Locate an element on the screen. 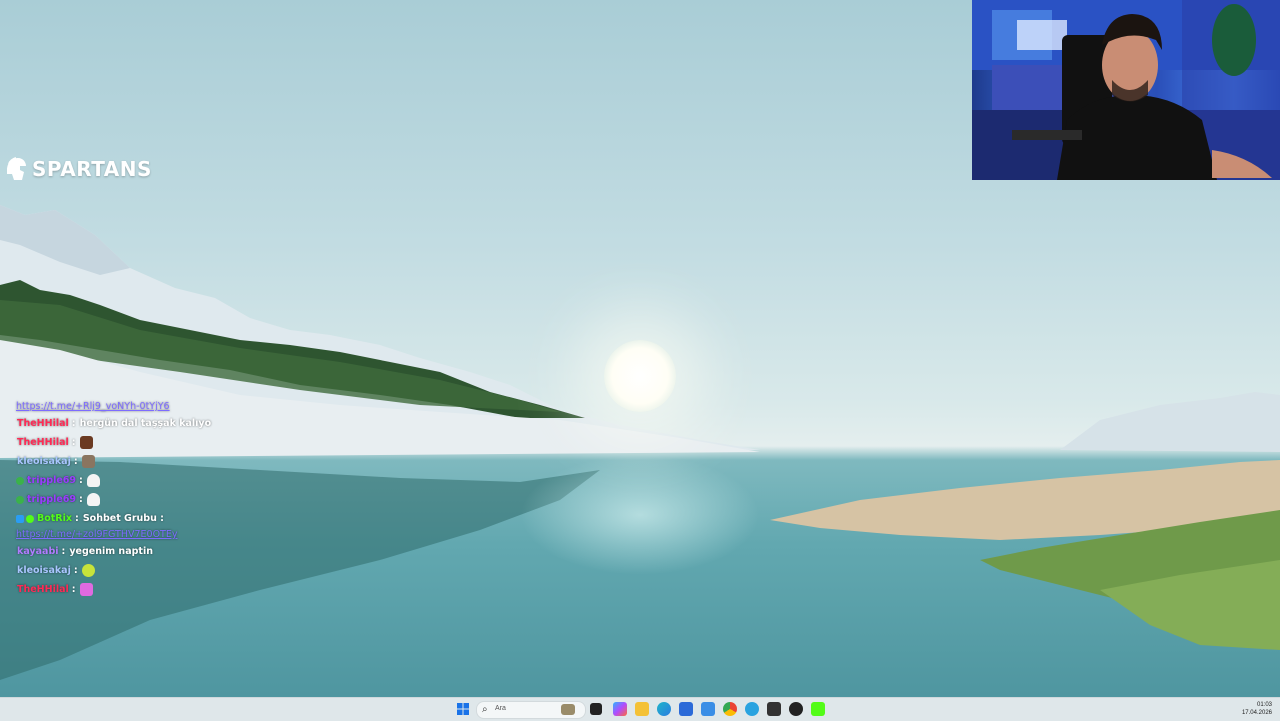 Image resolution: width=1280 pixels, height=721 pixels. chat-link-message: https://t.me/+zol9FGTHV7E0OTEy is located at coordinates (174, 535).